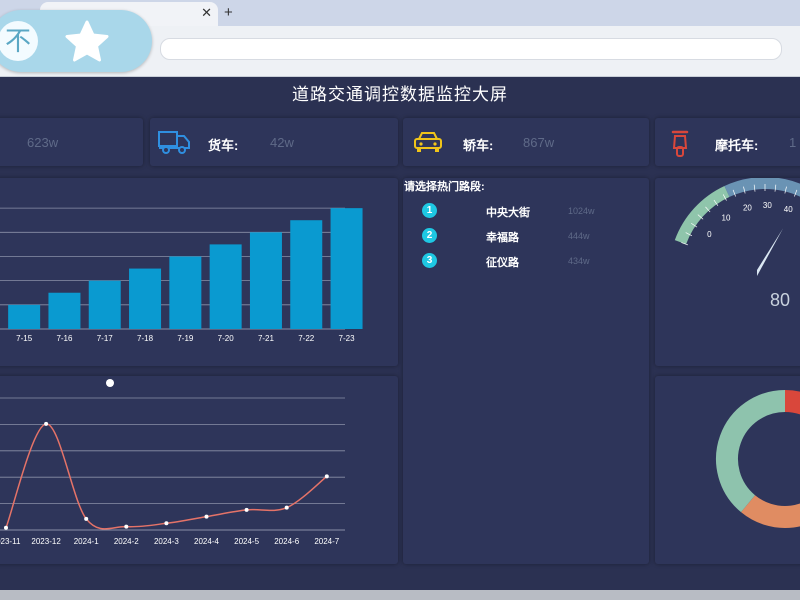 The image size is (800, 600). What do you see at coordinates (145, 338) in the screenshot?
I see `x-tick-label: 7-18` at bounding box center [145, 338].